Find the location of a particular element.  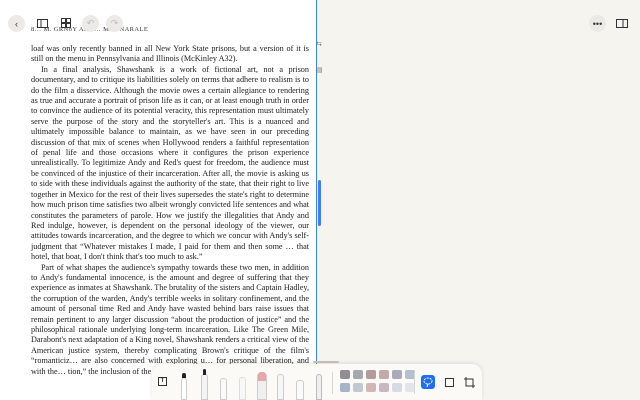

undo-icon: ↶ is located at coordinates (90, 23).